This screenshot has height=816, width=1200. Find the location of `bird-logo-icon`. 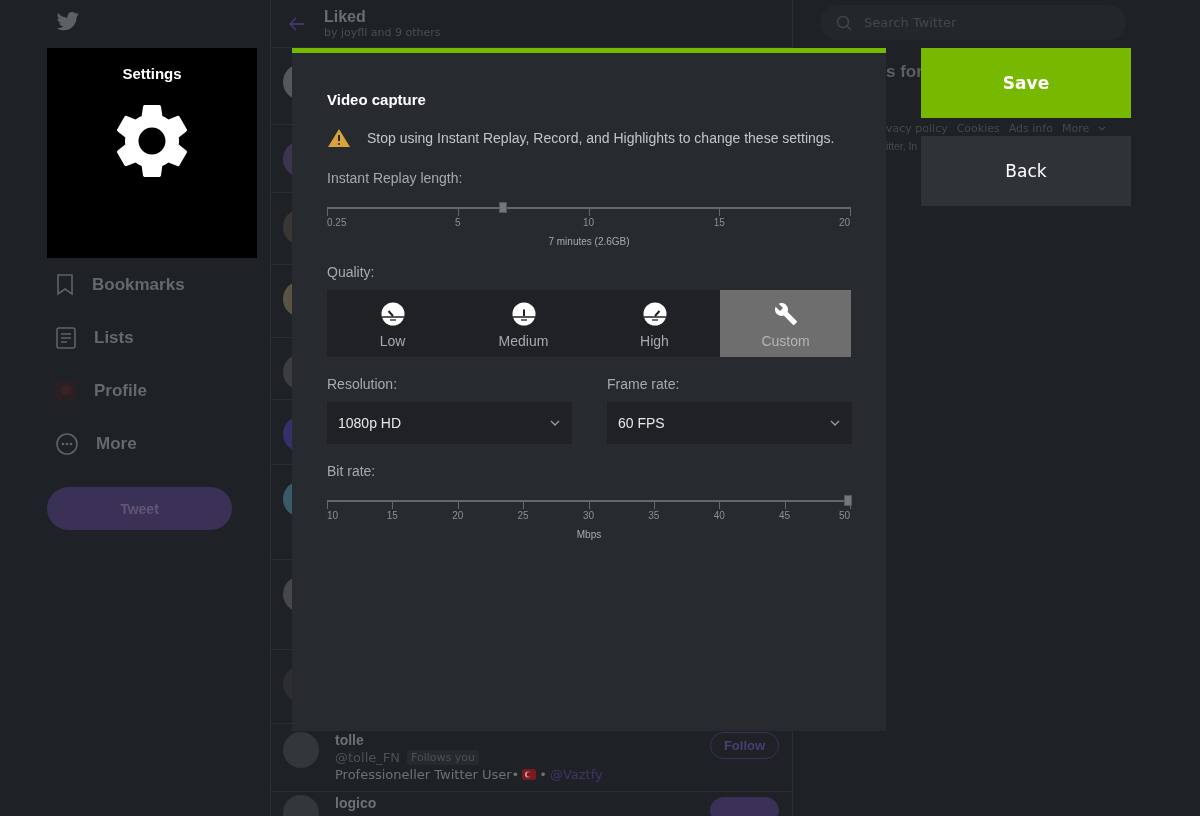

bird-logo-icon is located at coordinates (68, 22).